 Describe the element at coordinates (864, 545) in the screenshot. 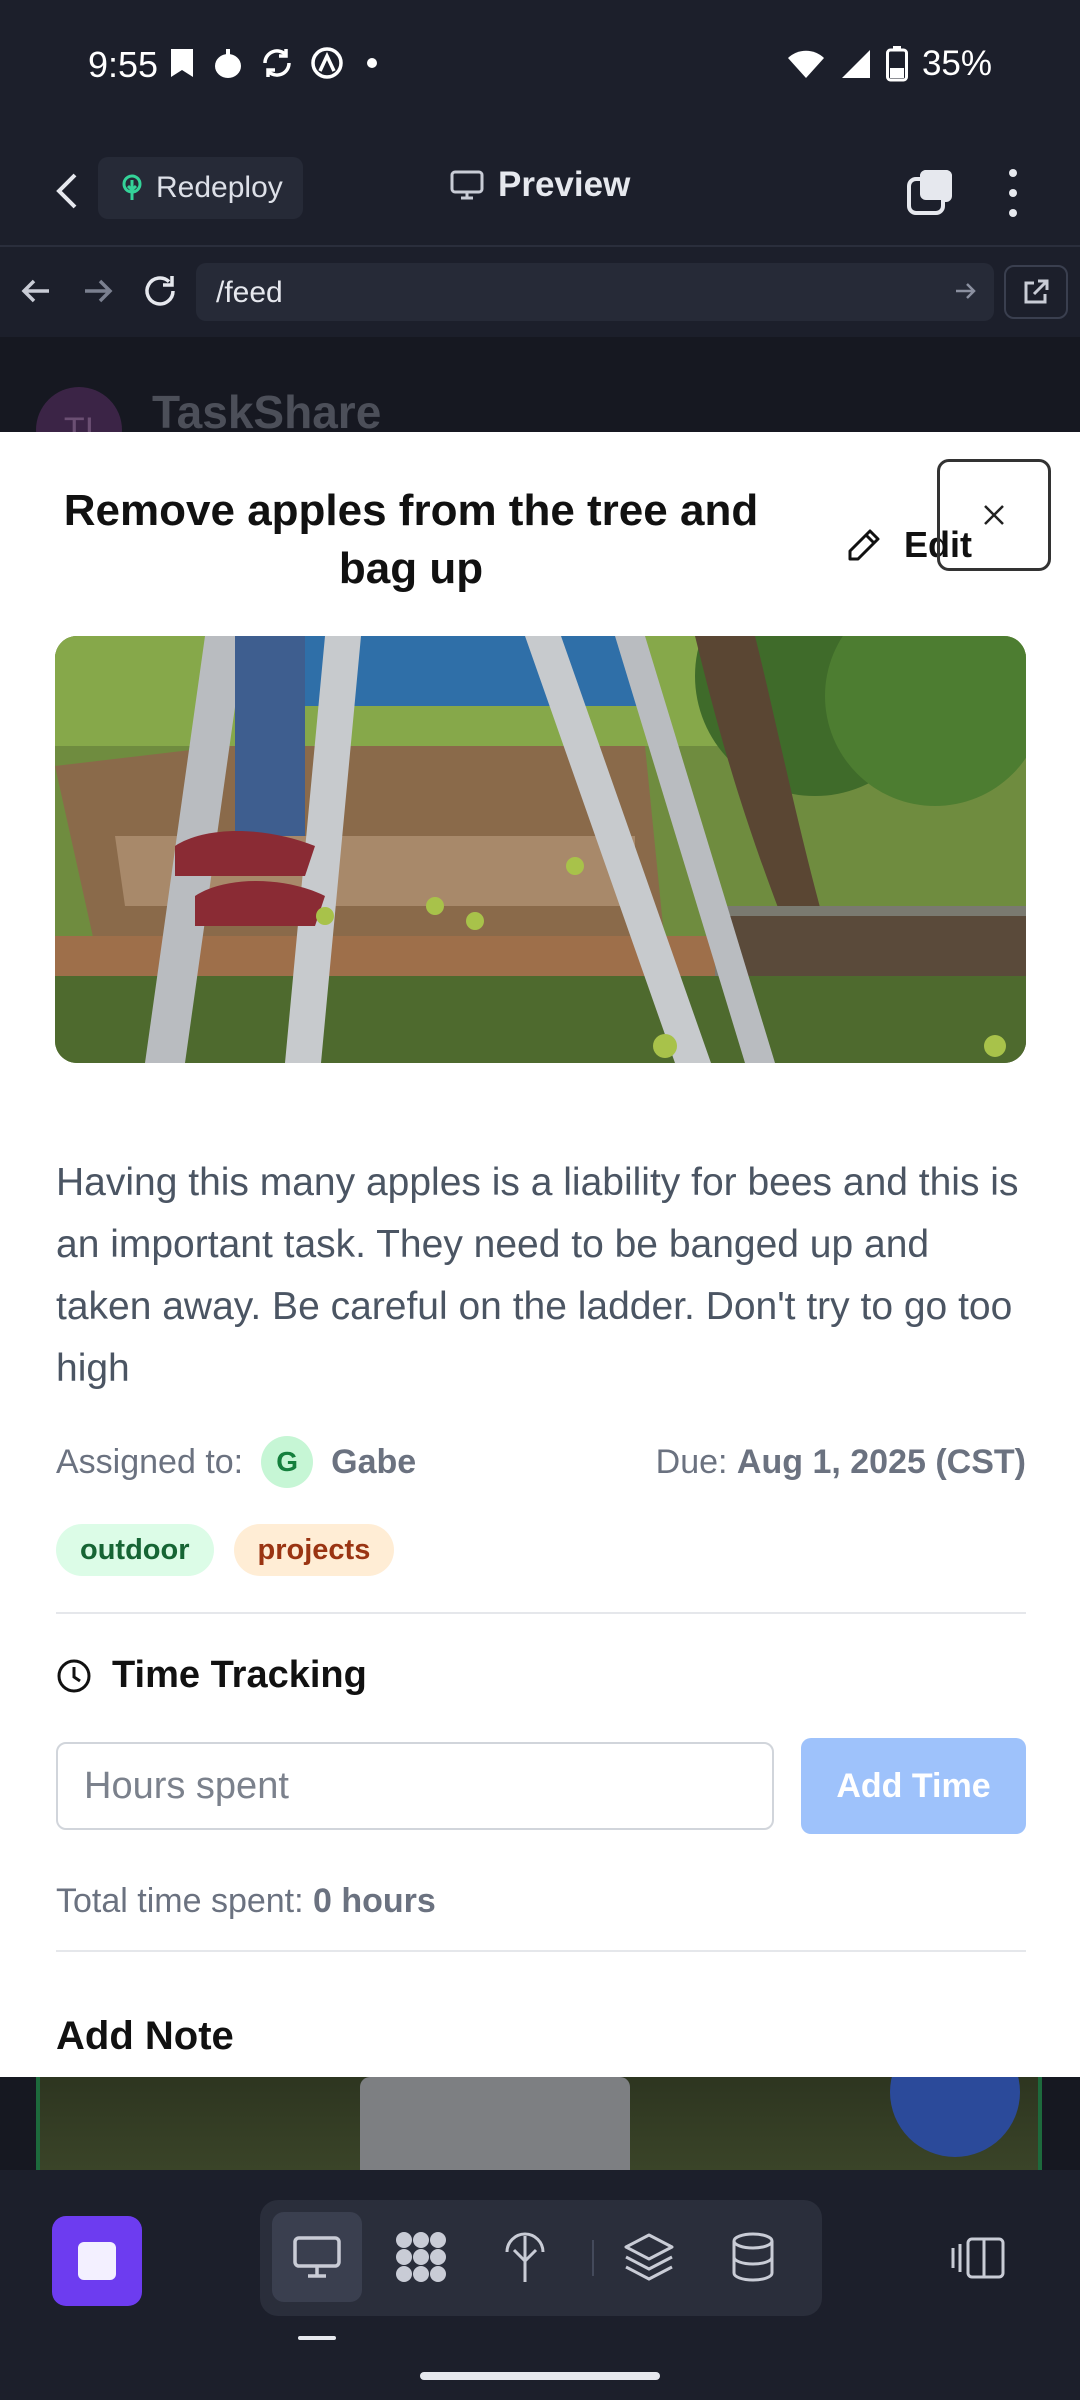

I see `pencil-icon` at that location.